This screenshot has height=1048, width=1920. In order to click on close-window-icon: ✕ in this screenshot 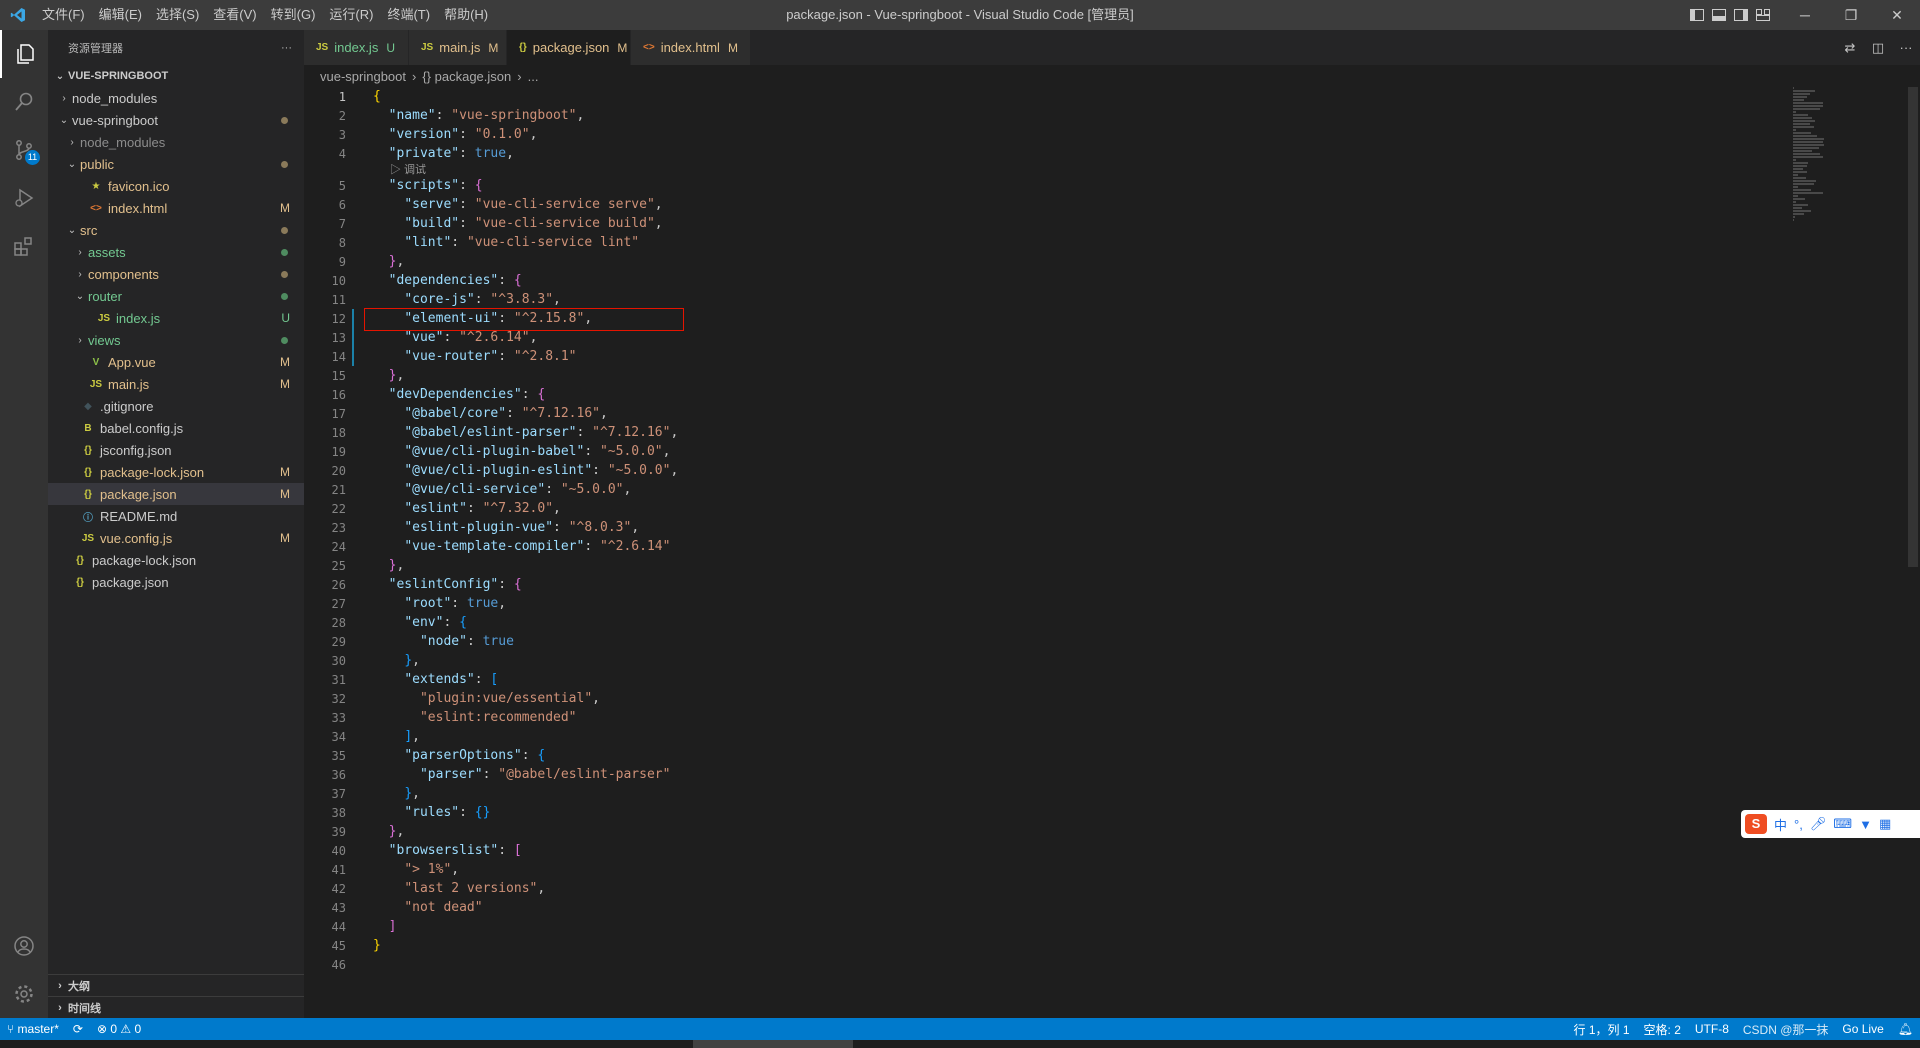, I will do `click(1897, 15)`.